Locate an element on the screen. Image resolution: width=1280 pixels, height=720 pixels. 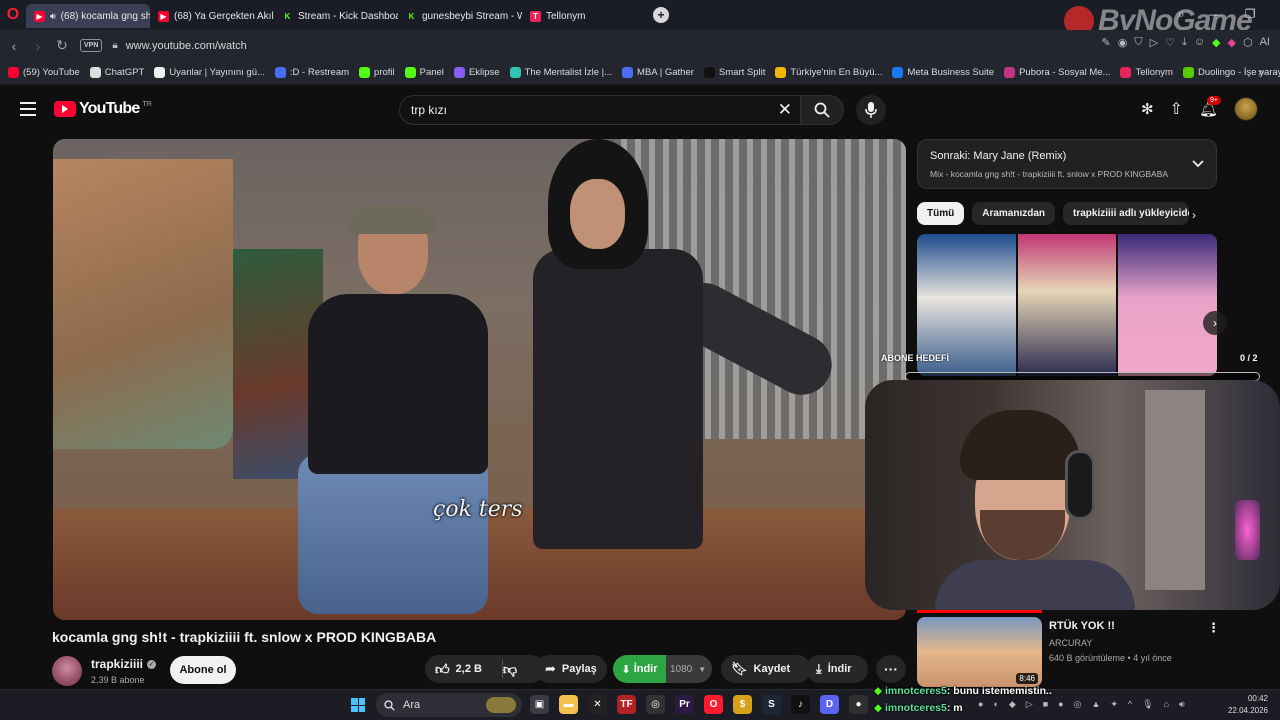
tray-app-6-icon: ● is located at coordinates (1060, 704).